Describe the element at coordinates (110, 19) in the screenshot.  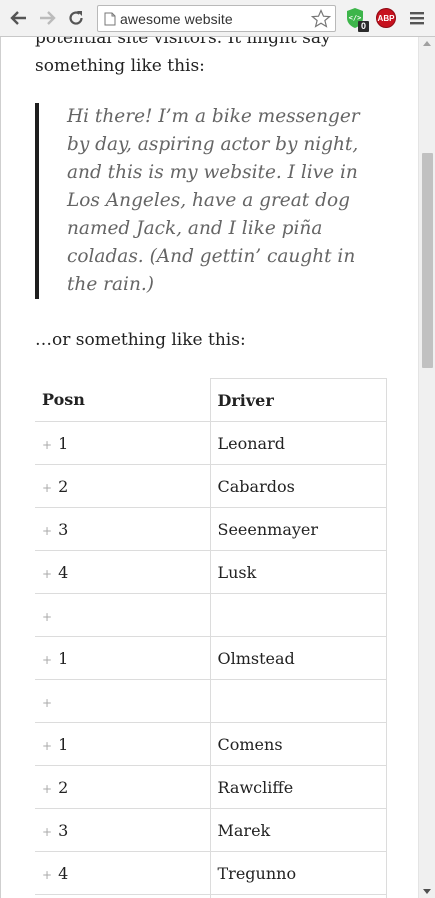
I see `page-icon` at that location.